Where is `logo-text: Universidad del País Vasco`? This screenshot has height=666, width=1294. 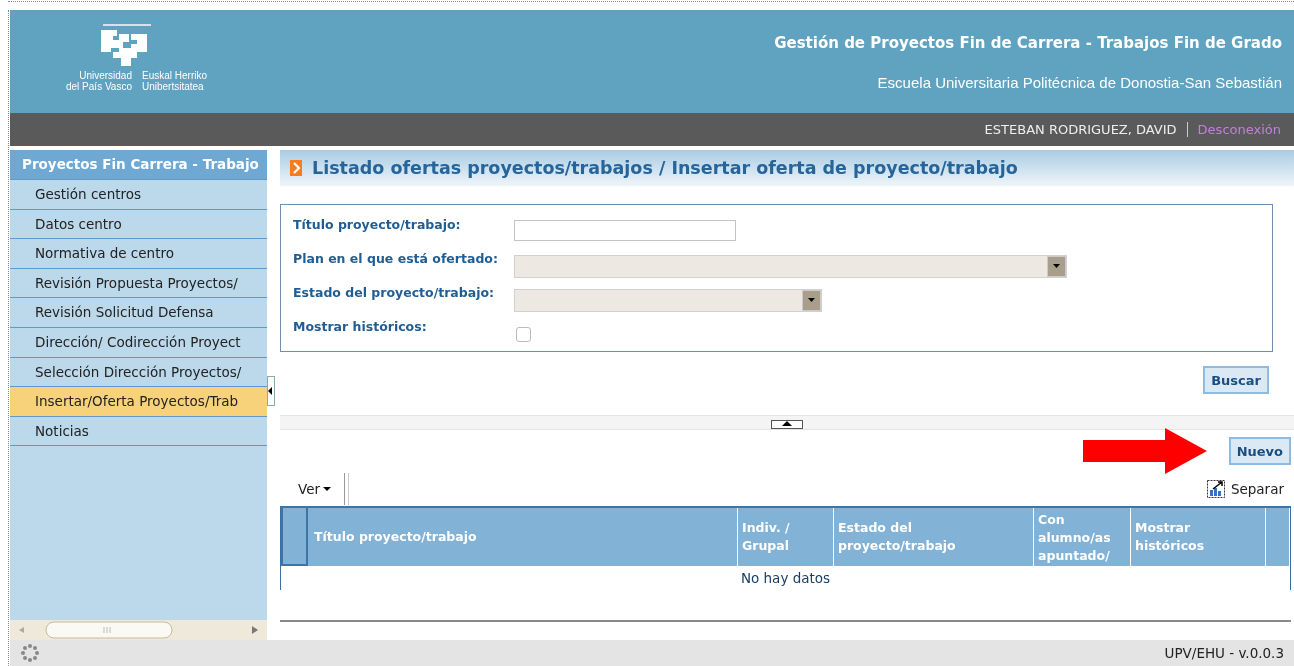
logo-text: Universidad del País Vasco is located at coordinates (99, 81).